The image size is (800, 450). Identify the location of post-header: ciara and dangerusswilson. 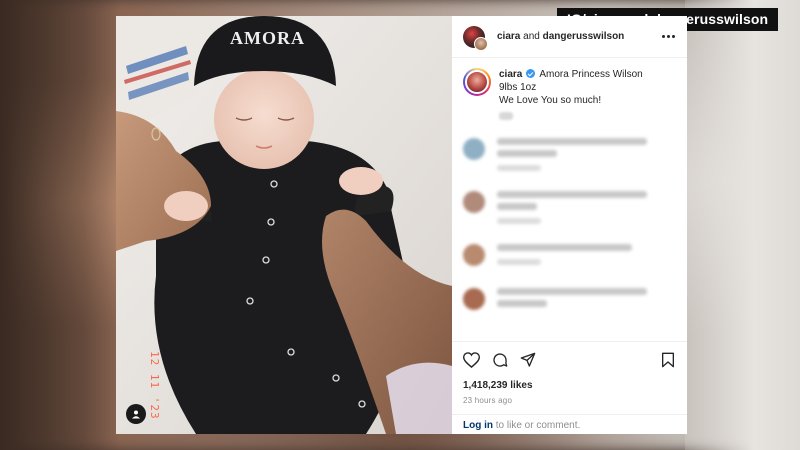
(569, 37).